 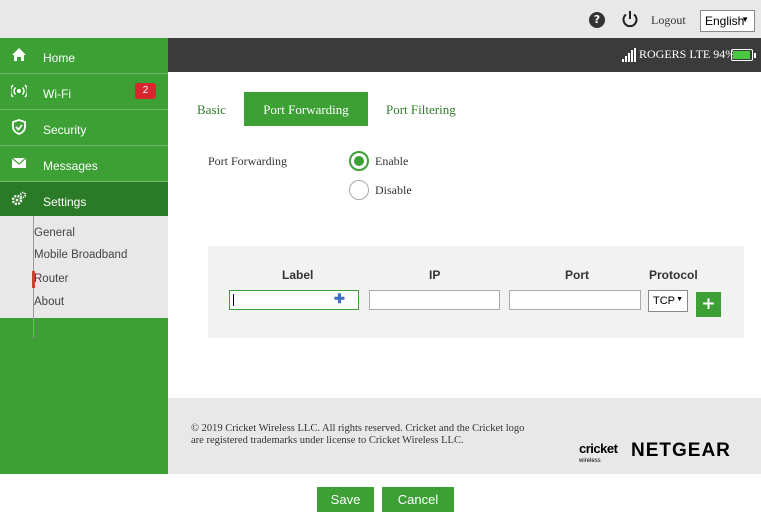 What do you see at coordinates (19, 127) in the screenshot?
I see `shield-icon` at bounding box center [19, 127].